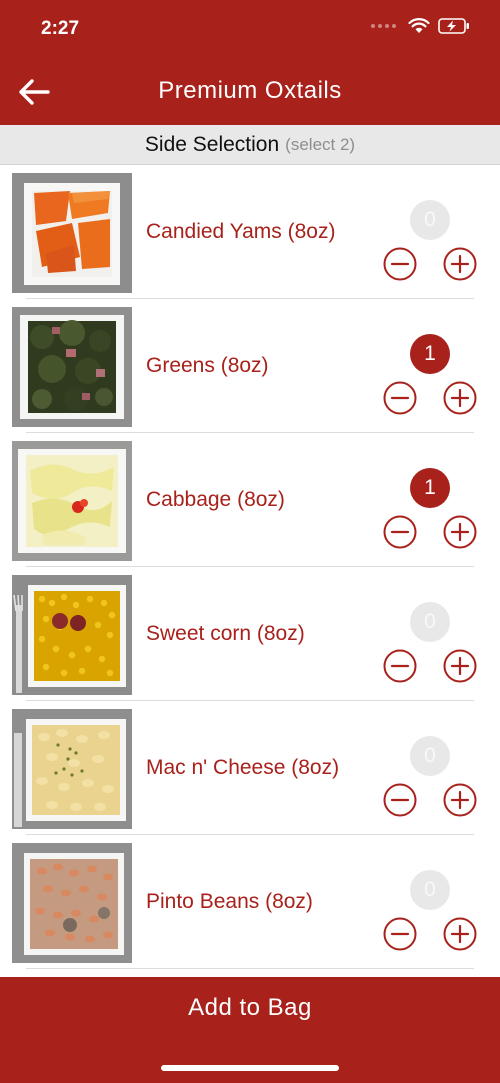 This screenshot has width=500, height=1083. Describe the element at coordinates (453, 26) in the screenshot. I see `battery-charging-icon` at that location.